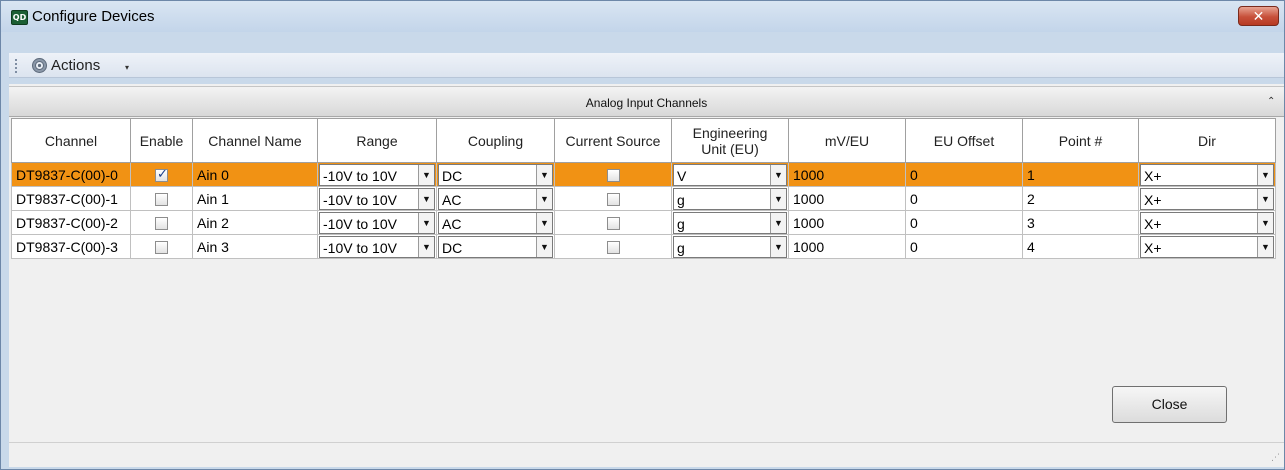 This screenshot has width=1285, height=470. I want to click on chevron-down-icon: ▾, so click(127, 67).